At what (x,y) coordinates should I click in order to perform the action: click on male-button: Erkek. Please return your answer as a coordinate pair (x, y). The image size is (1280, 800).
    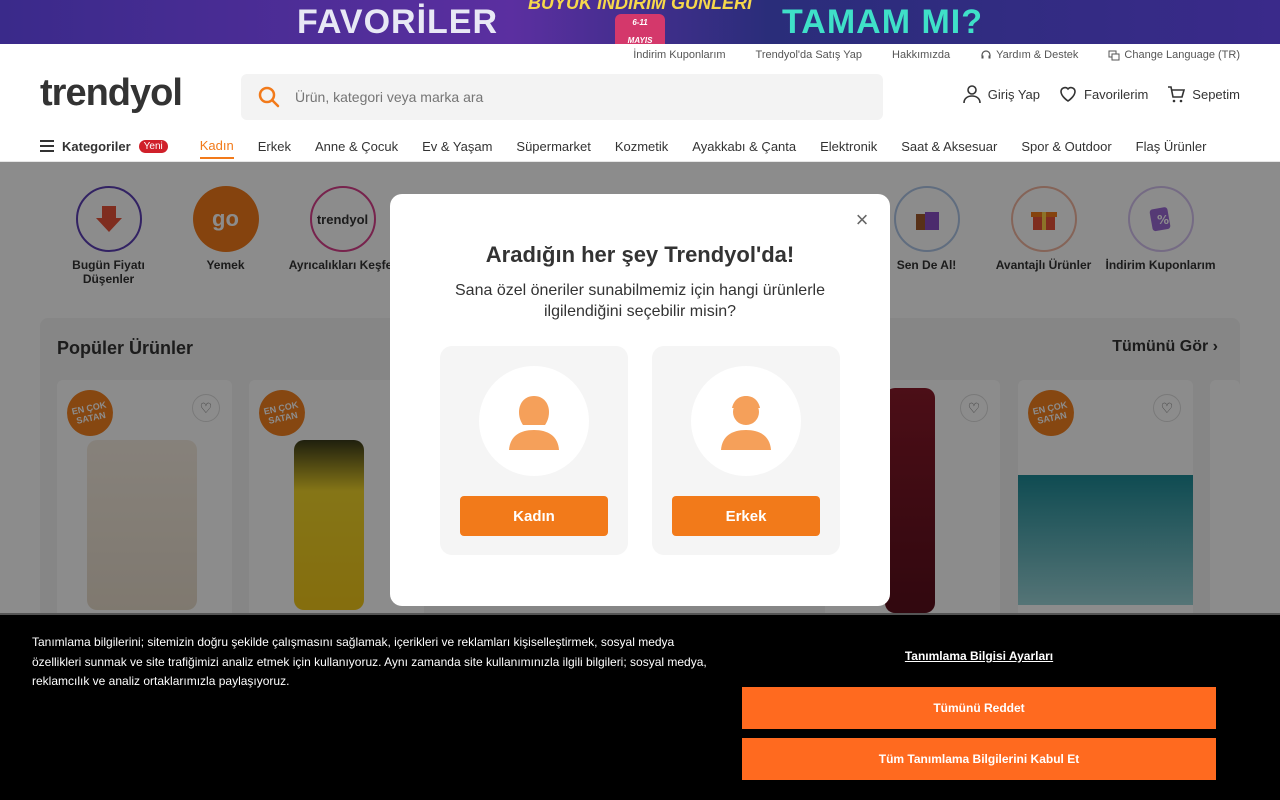
    Looking at the image, I should click on (746, 516).